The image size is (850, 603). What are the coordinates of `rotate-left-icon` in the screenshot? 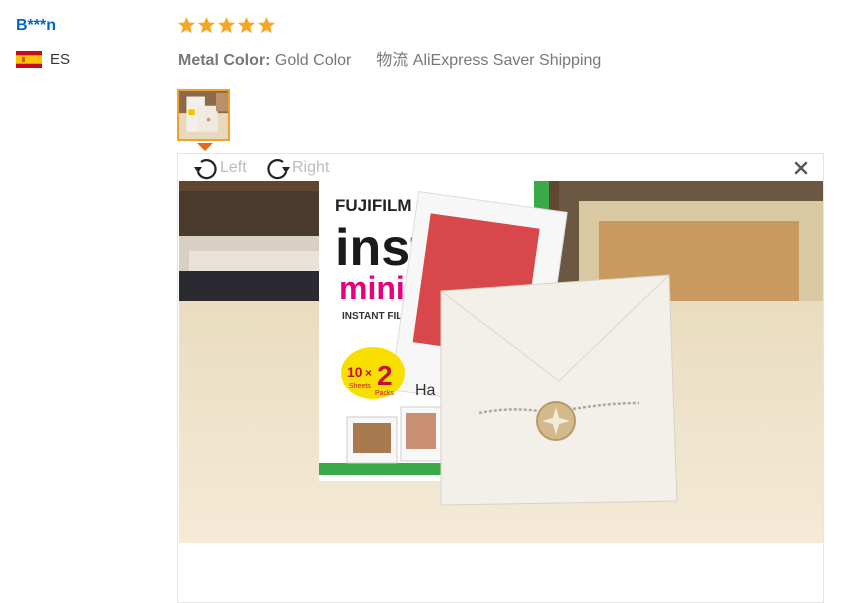 It's located at (205, 169).